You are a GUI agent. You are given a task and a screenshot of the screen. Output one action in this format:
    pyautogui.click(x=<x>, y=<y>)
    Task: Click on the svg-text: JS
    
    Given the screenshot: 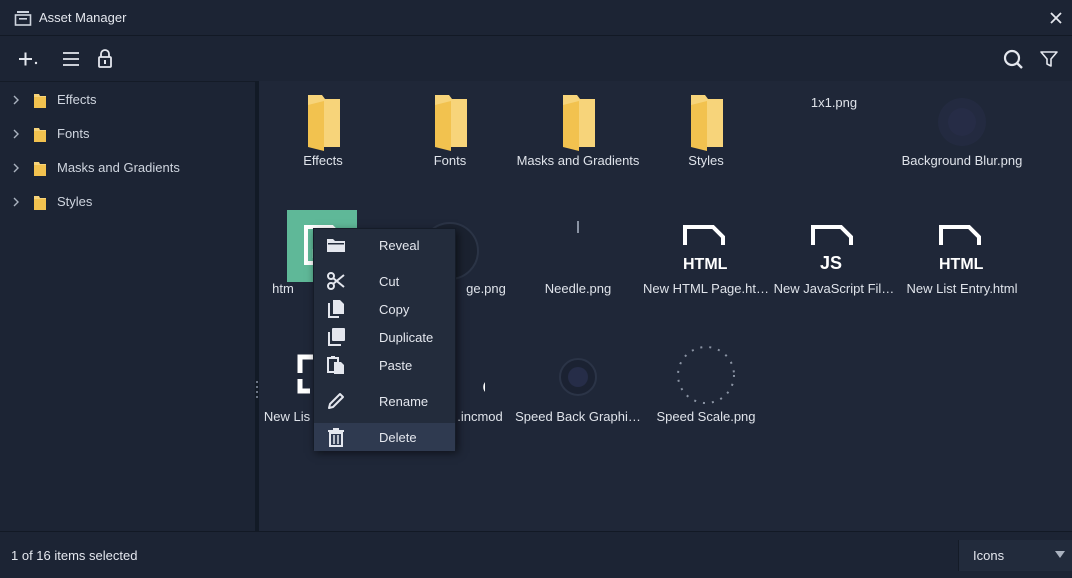 What is the action you would take?
    pyautogui.click(x=831, y=263)
    